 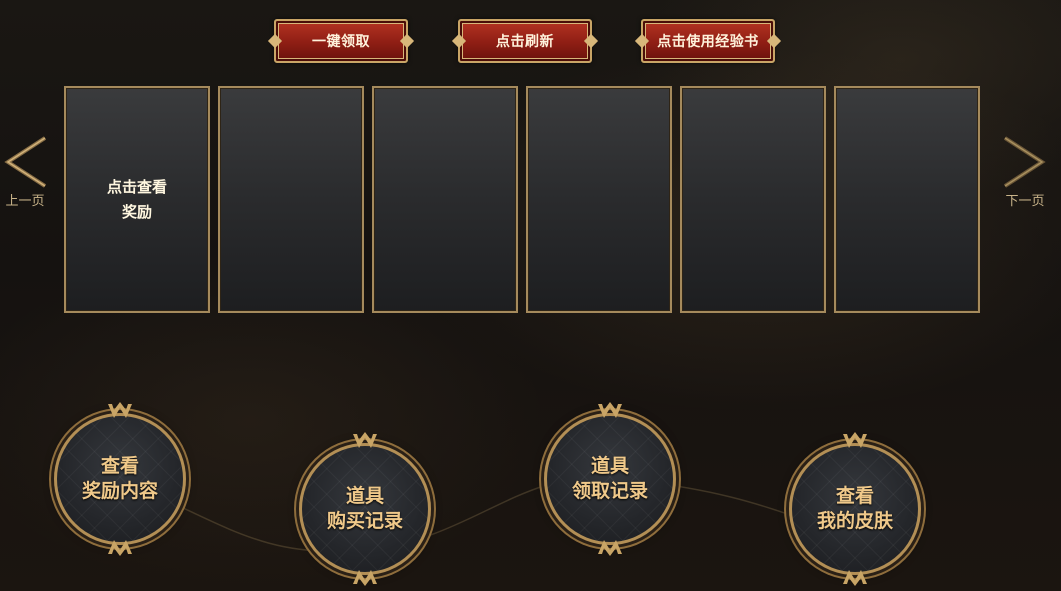 I want to click on item-claim-history-label: 道具 领取记录, so click(x=609, y=478).